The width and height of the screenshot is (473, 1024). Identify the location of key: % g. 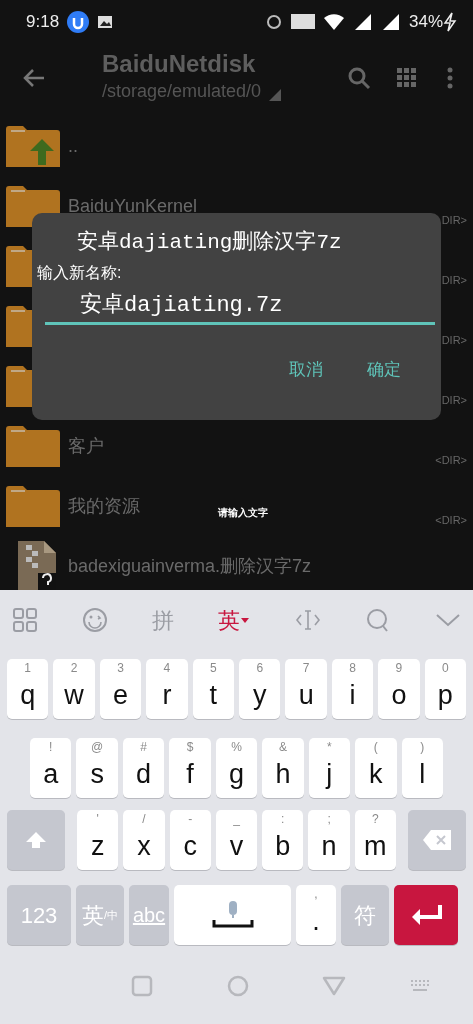
(236, 768).